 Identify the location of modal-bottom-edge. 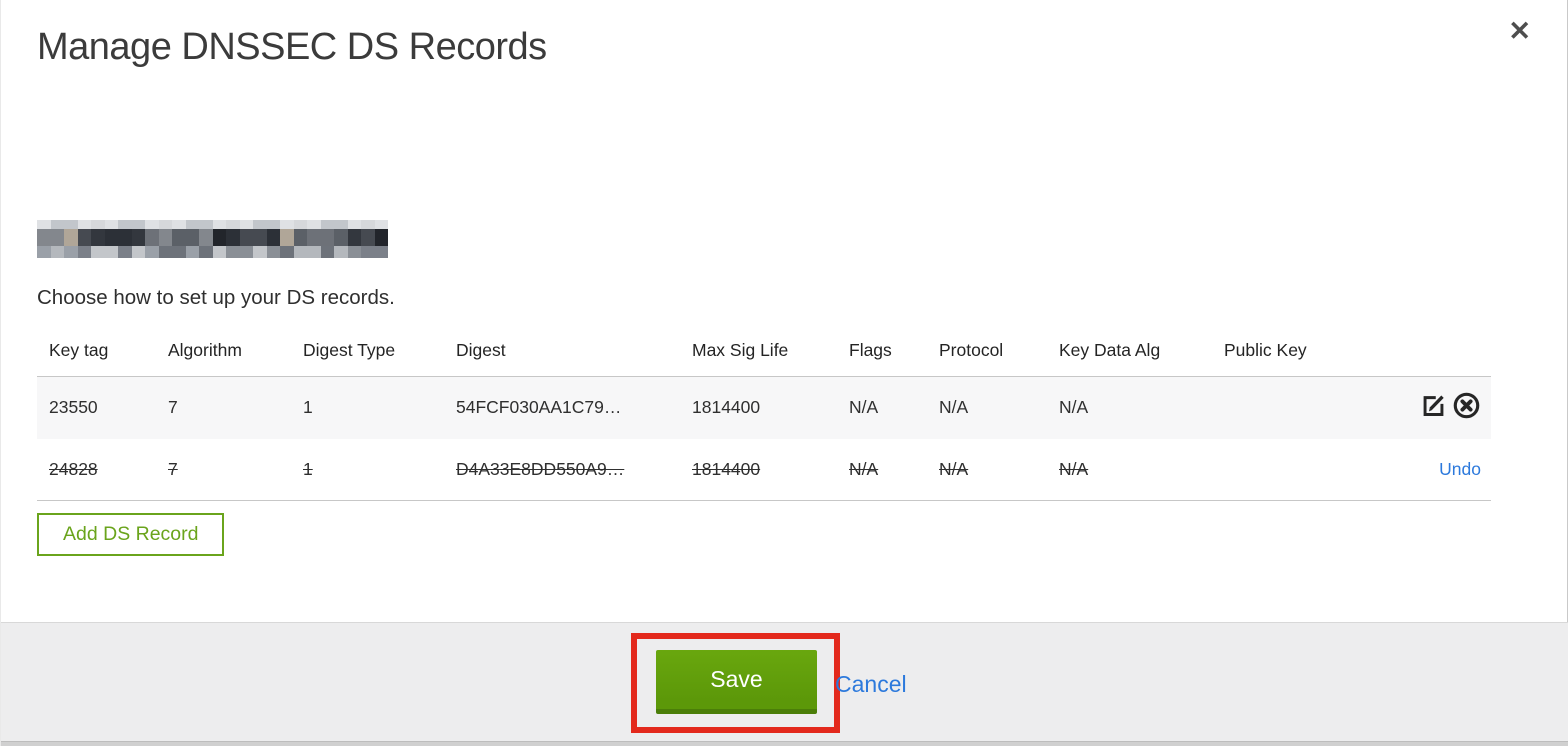
(784, 743).